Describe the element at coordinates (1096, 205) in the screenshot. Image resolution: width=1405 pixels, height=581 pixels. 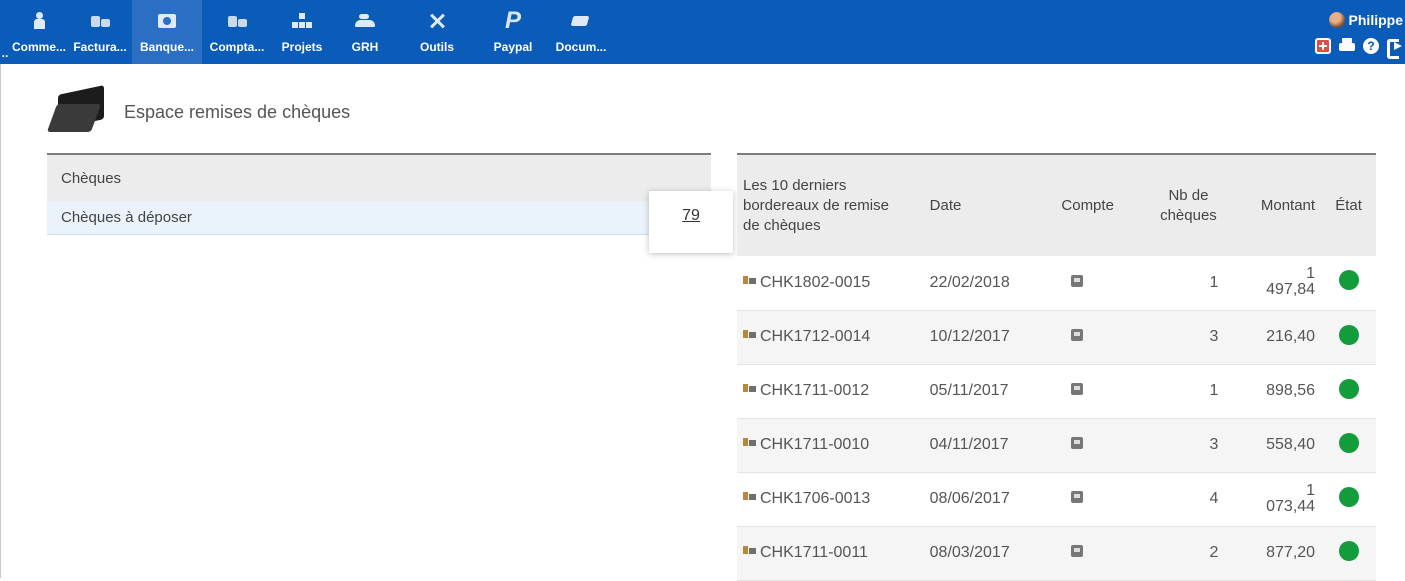
I see `header-account: Compte` at that location.